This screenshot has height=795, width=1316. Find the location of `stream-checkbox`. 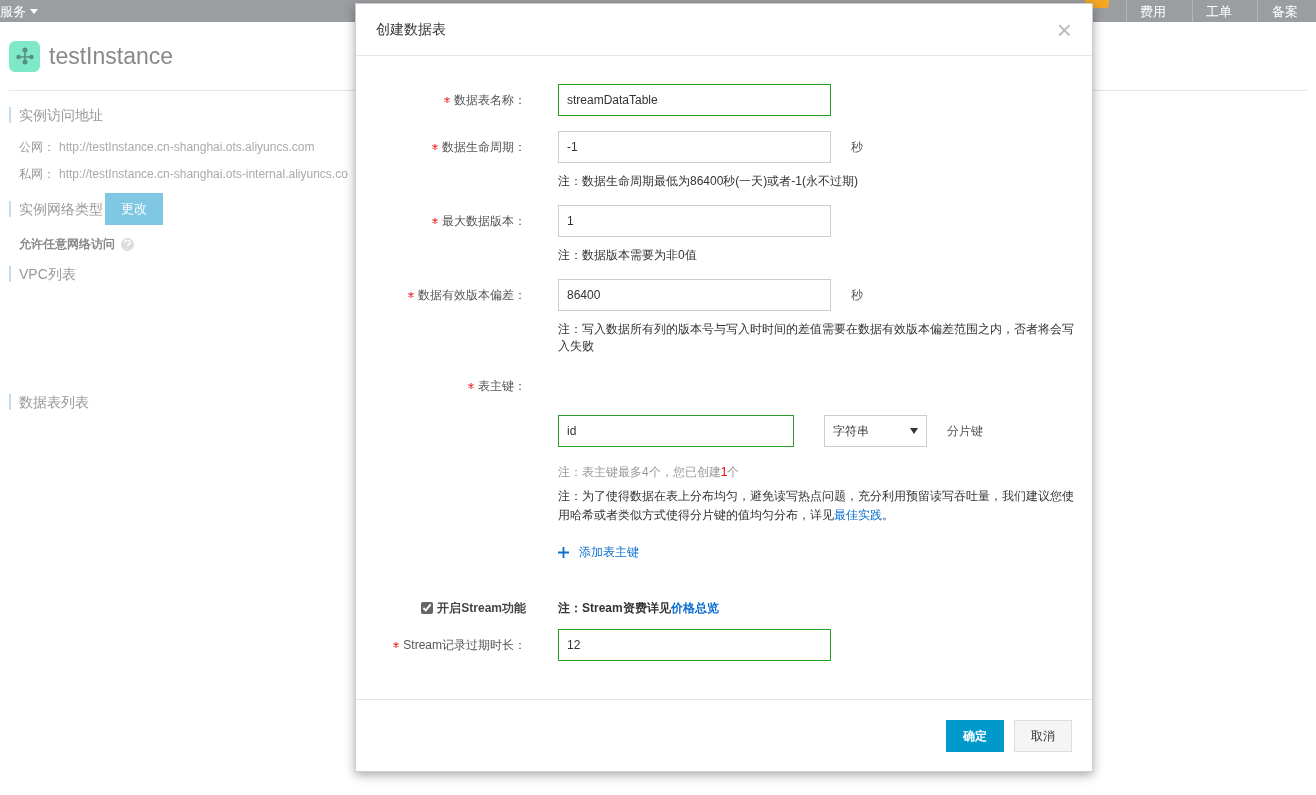

stream-checkbox is located at coordinates (427, 608).